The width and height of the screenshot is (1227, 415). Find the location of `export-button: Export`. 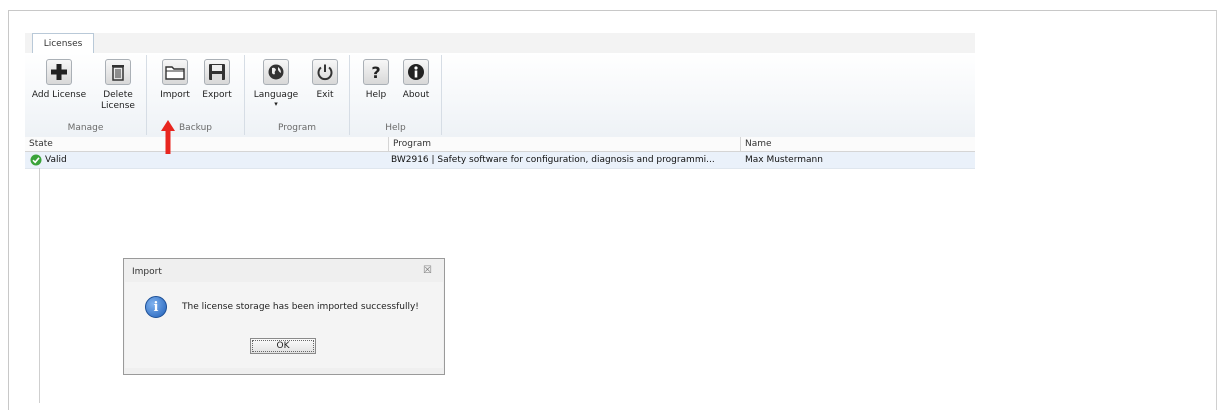

export-button: Export is located at coordinates (217, 80).